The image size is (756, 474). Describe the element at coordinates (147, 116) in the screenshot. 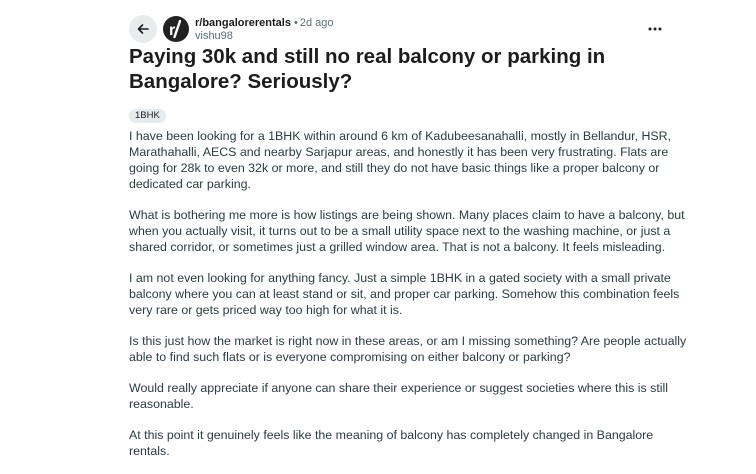

I see `post-flair: 1BHK` at that location.